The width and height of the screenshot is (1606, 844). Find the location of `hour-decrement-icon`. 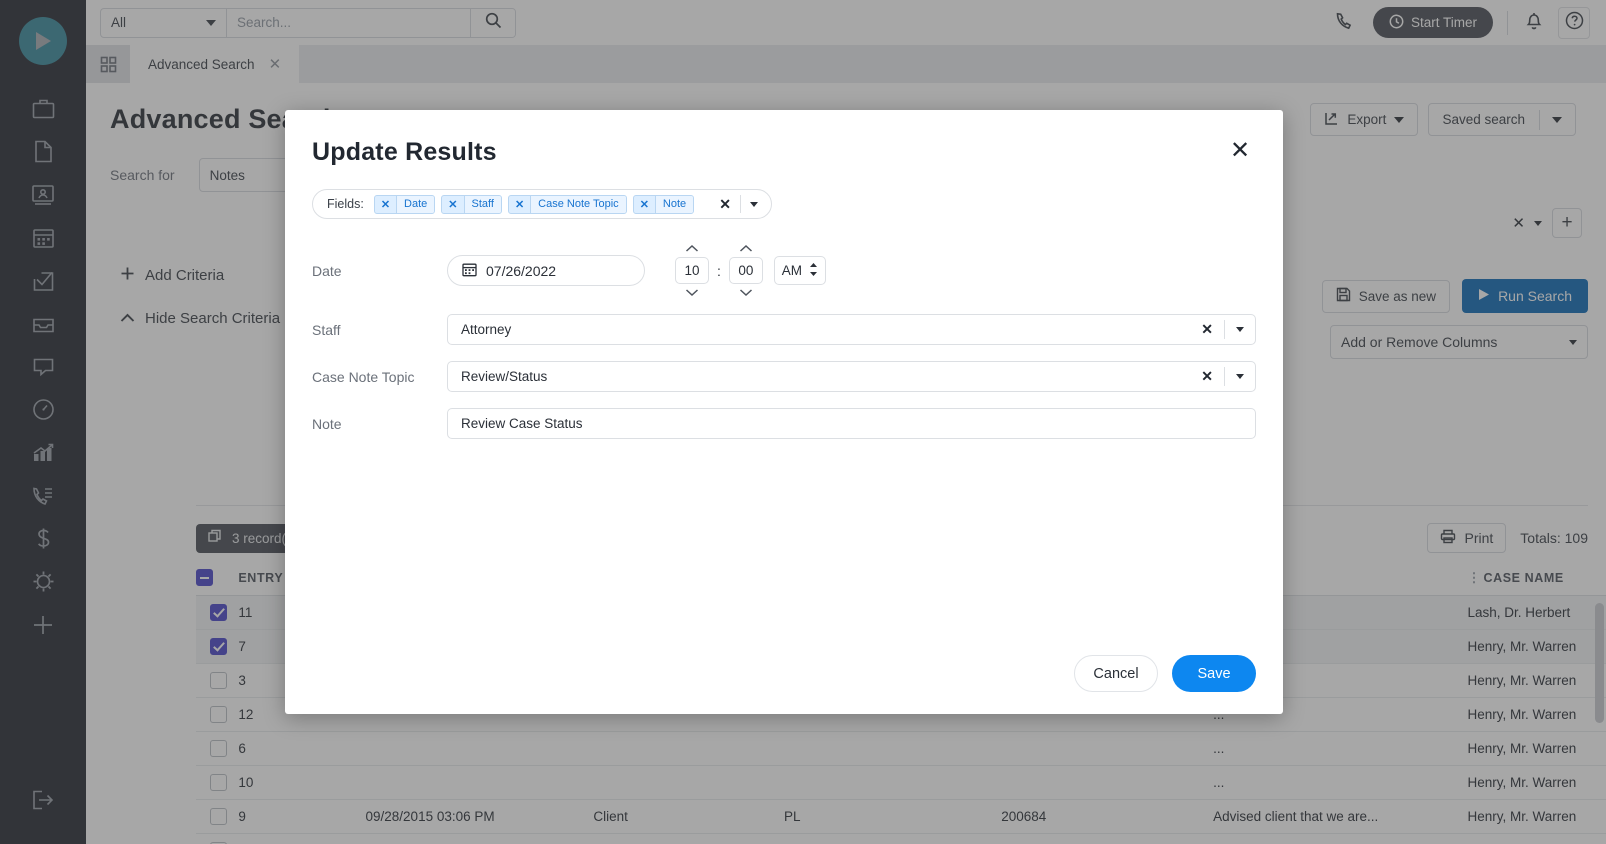

hour-decrement-icon is located at coordinates (692, 292).